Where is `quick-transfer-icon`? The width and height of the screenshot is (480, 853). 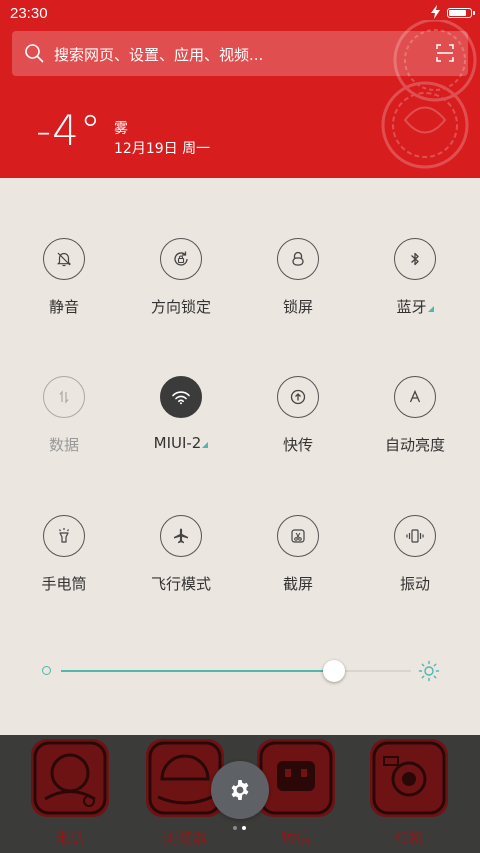 quick-transfer-icon is located at coordinates (298, 397).